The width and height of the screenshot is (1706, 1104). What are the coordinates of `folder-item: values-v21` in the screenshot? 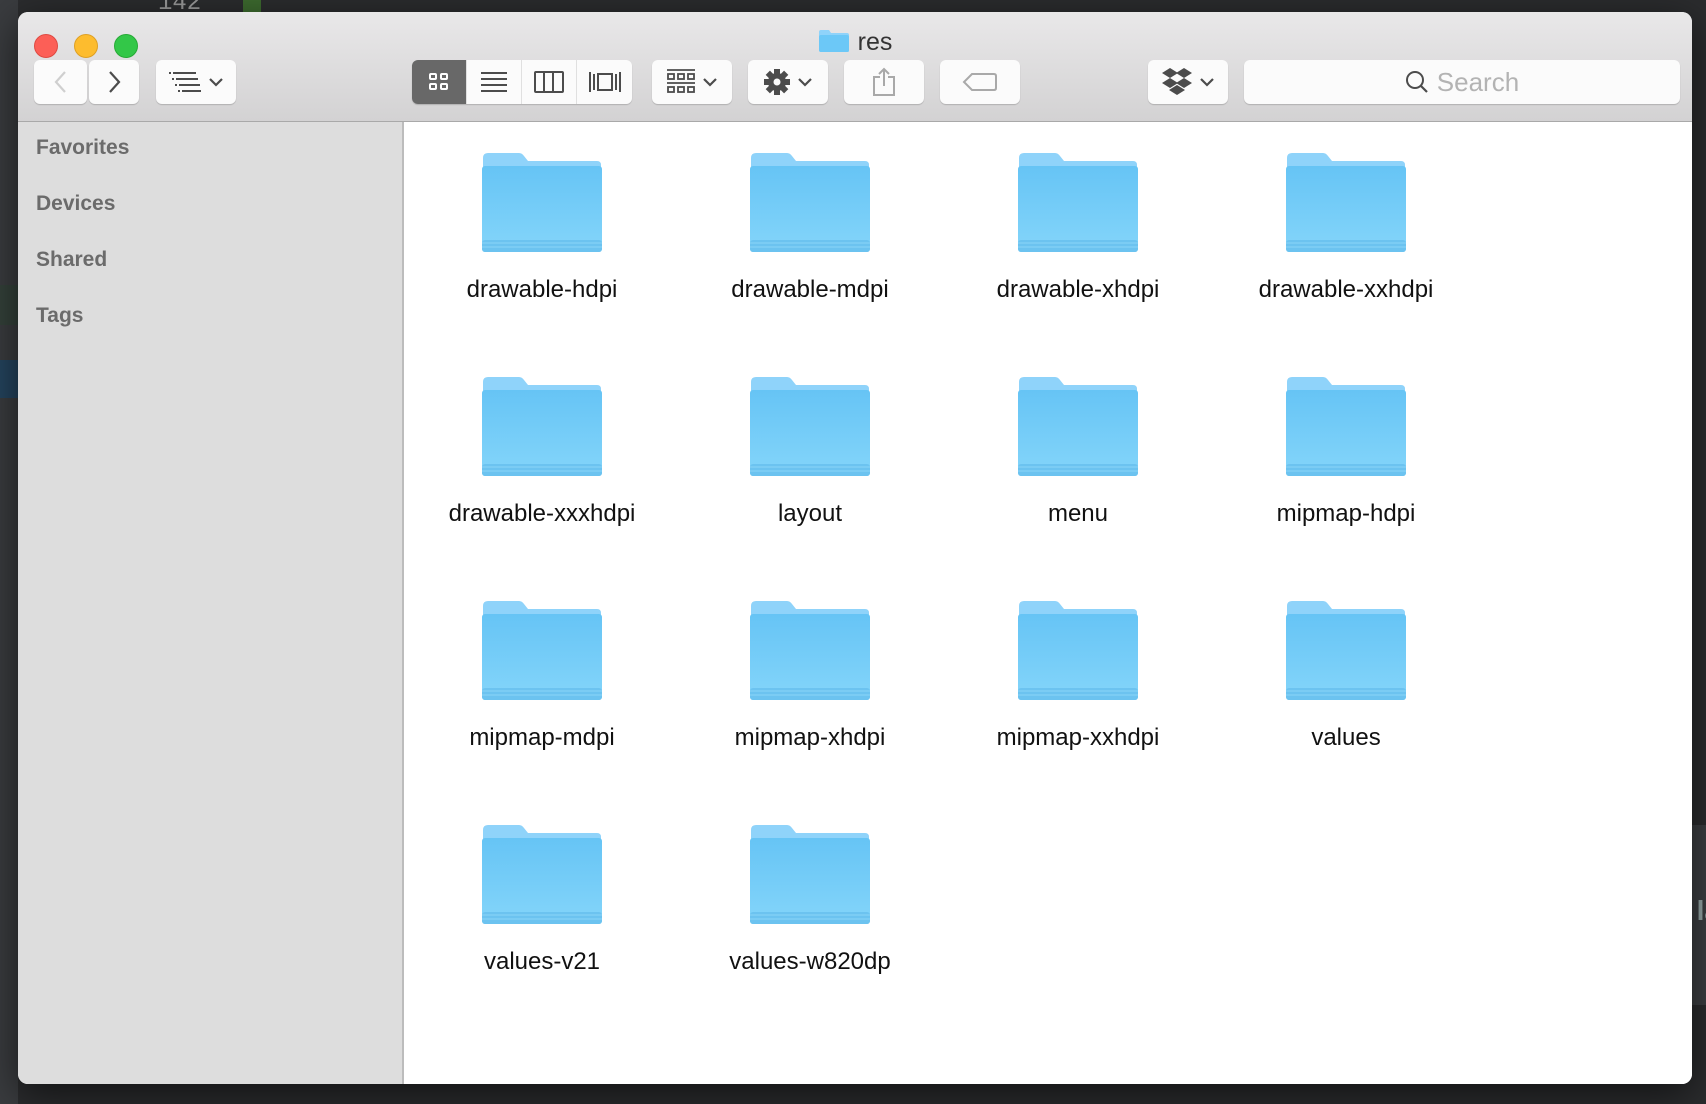 It's located at (542, 900).